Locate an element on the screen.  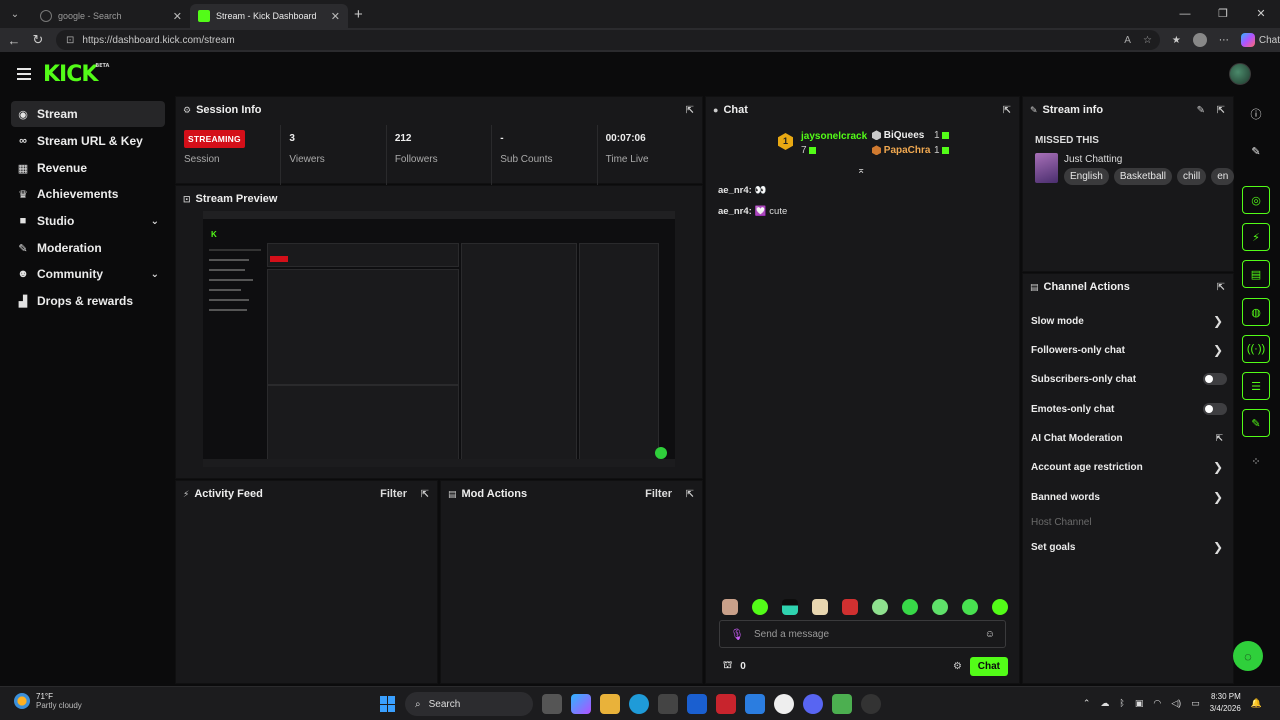
obs-icon is located at coordinates (871, 704).